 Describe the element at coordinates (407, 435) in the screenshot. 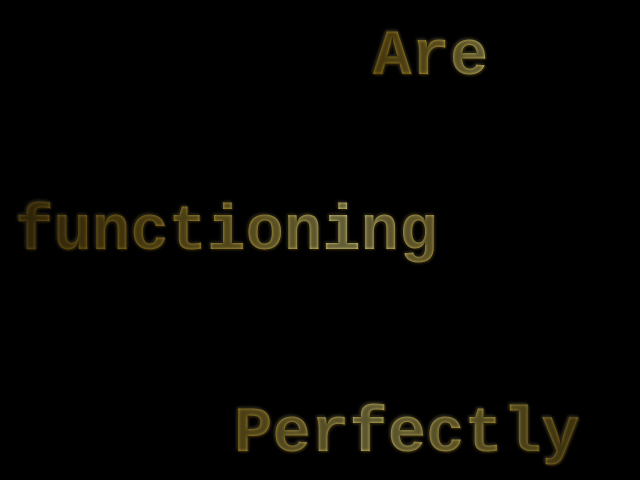

I see `word-perfectly: Perfectly` at that location.